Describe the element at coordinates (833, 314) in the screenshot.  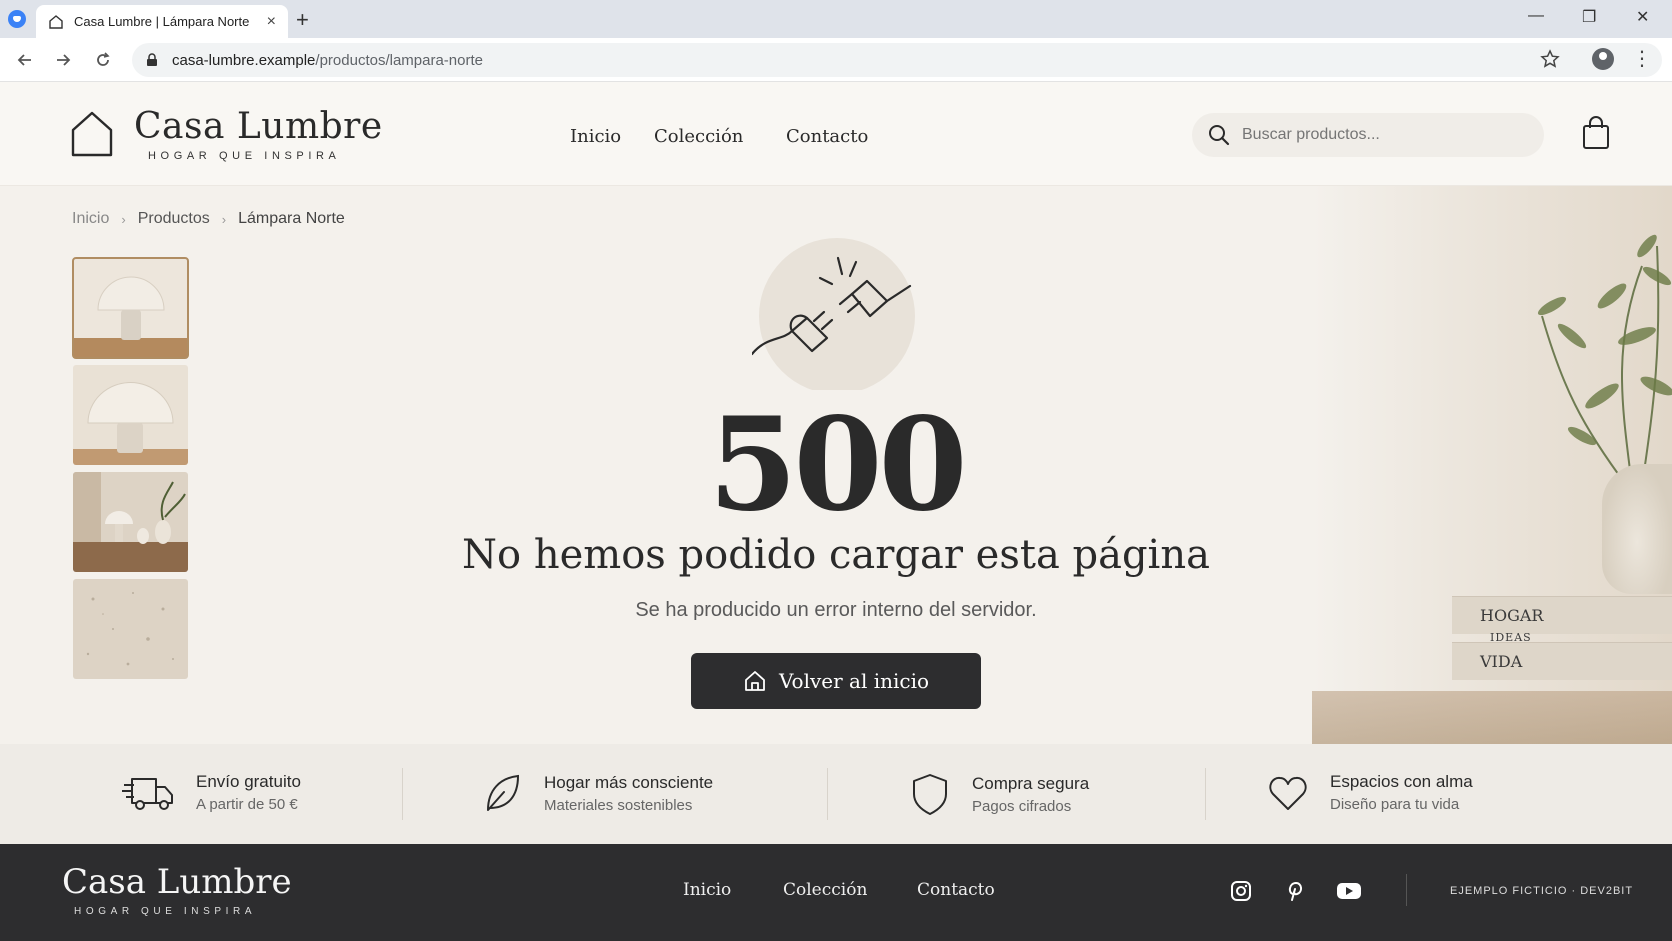
I see `unplugged-cable-icon` at that location.